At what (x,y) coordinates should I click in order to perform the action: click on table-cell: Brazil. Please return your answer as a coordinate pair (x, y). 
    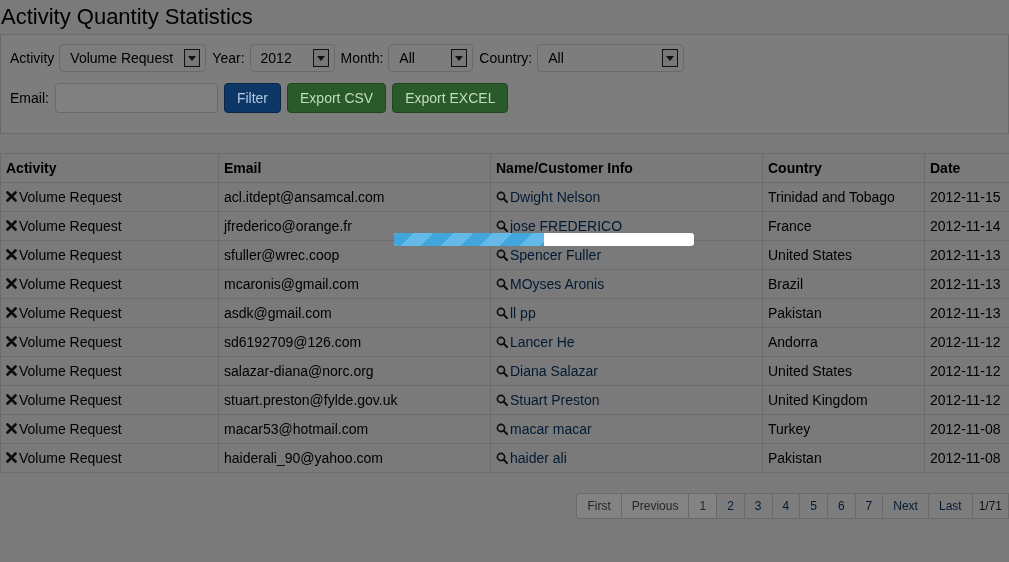
    Looking at the image, I should click on (843, 284).